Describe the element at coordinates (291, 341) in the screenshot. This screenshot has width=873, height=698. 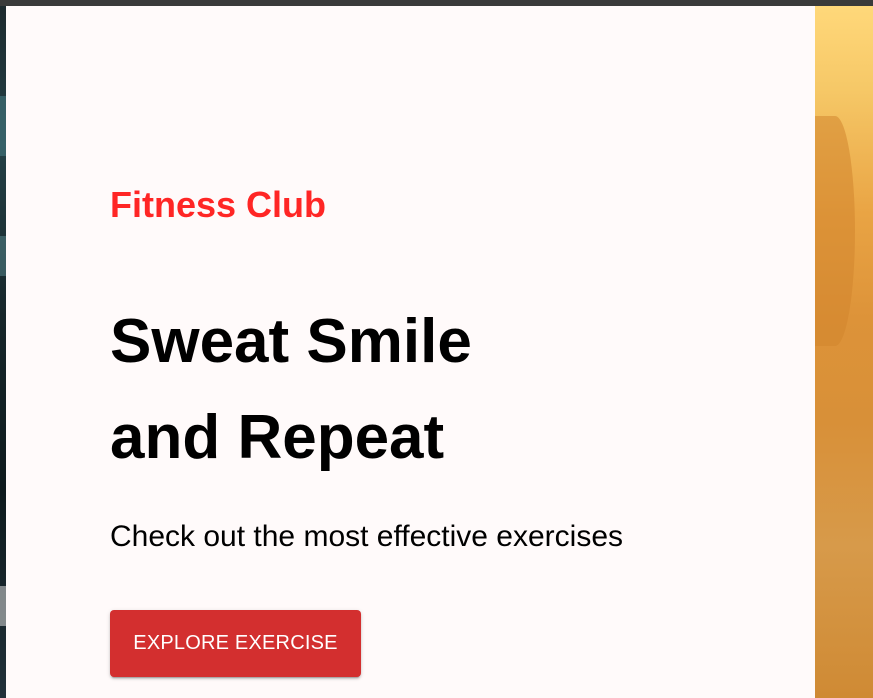
I see `hero-headline-line: Sweat Smile` at that location.